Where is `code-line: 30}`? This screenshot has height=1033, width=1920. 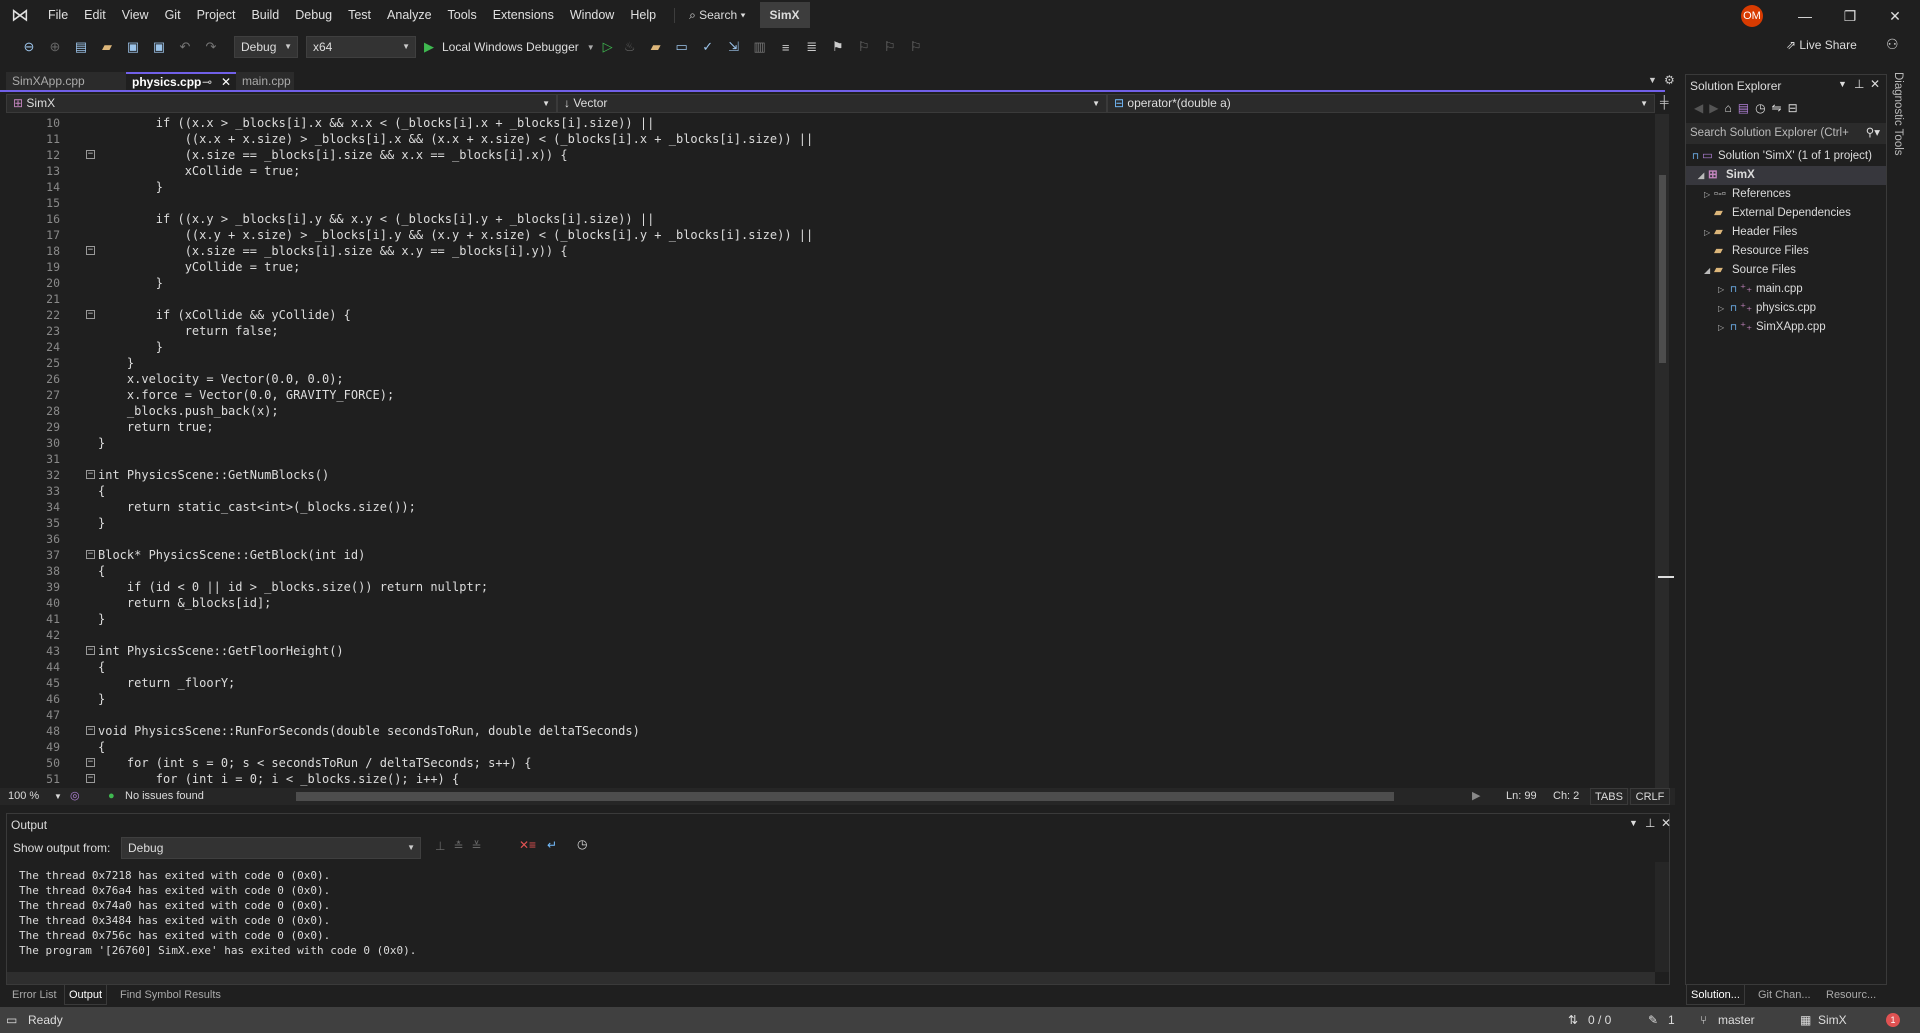 code-line: 30} is located at coordinates (827, 443).